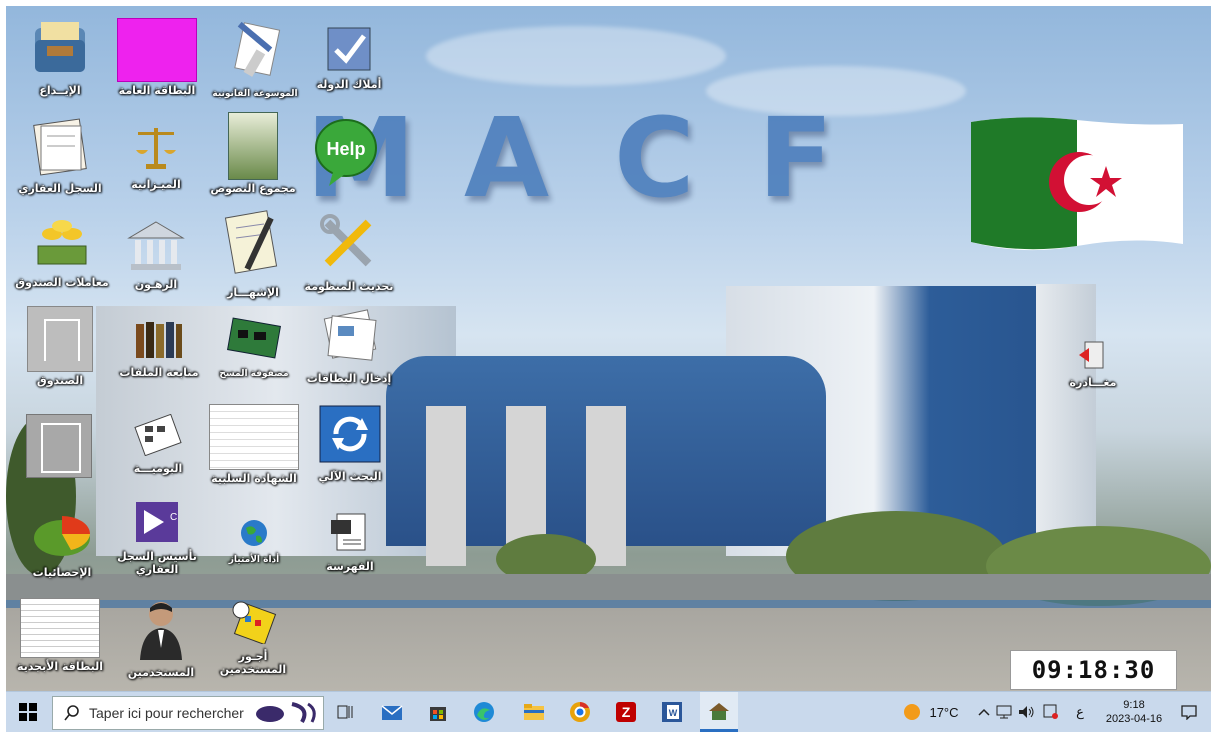 The width and height of the screenshot is (1211, 732). Describe the element at coordinates (158, 435) in the screenshot. I see `calendar-icon` at that location.